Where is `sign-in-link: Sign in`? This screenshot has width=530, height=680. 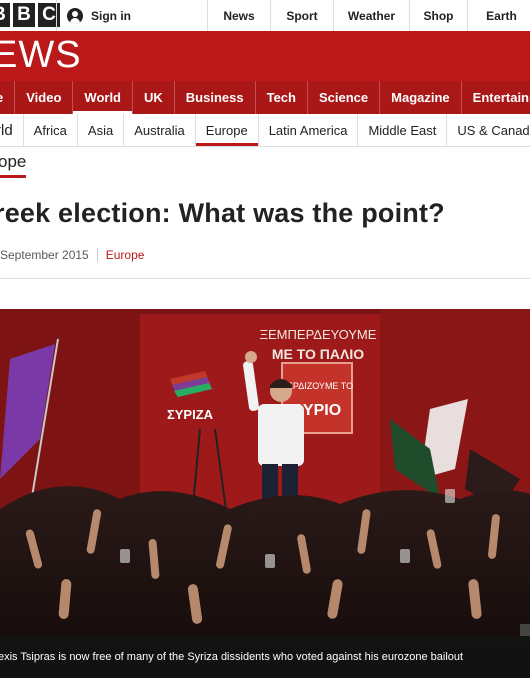 sign-in-link: Sign in is located at coordinates (93, 15).